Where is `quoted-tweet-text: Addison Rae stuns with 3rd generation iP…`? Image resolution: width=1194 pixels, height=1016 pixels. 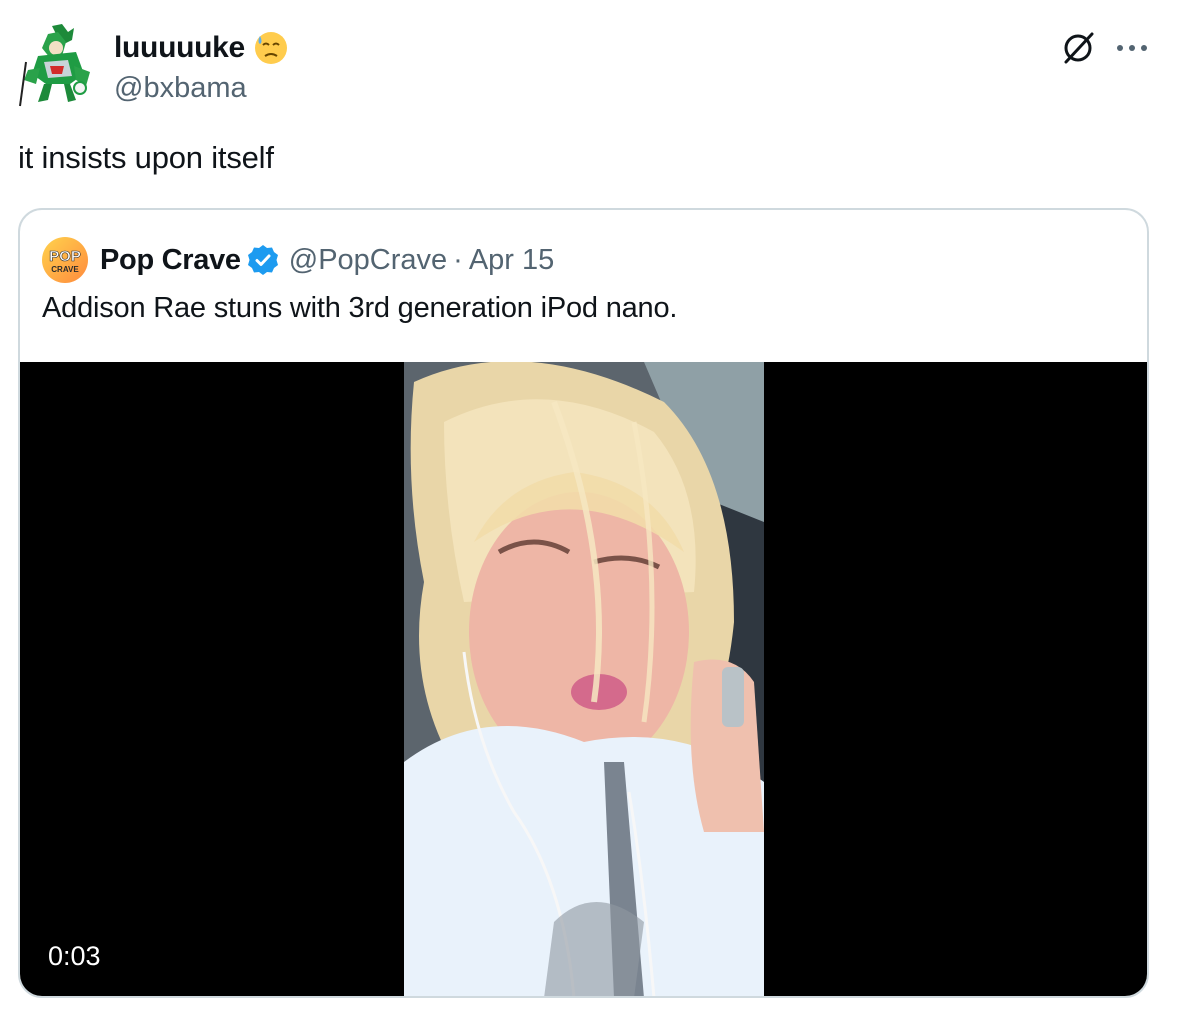 quoted-tweet-text: Addison Rae stuns with 3rd generation iP… is located at coordinates (360, 308).